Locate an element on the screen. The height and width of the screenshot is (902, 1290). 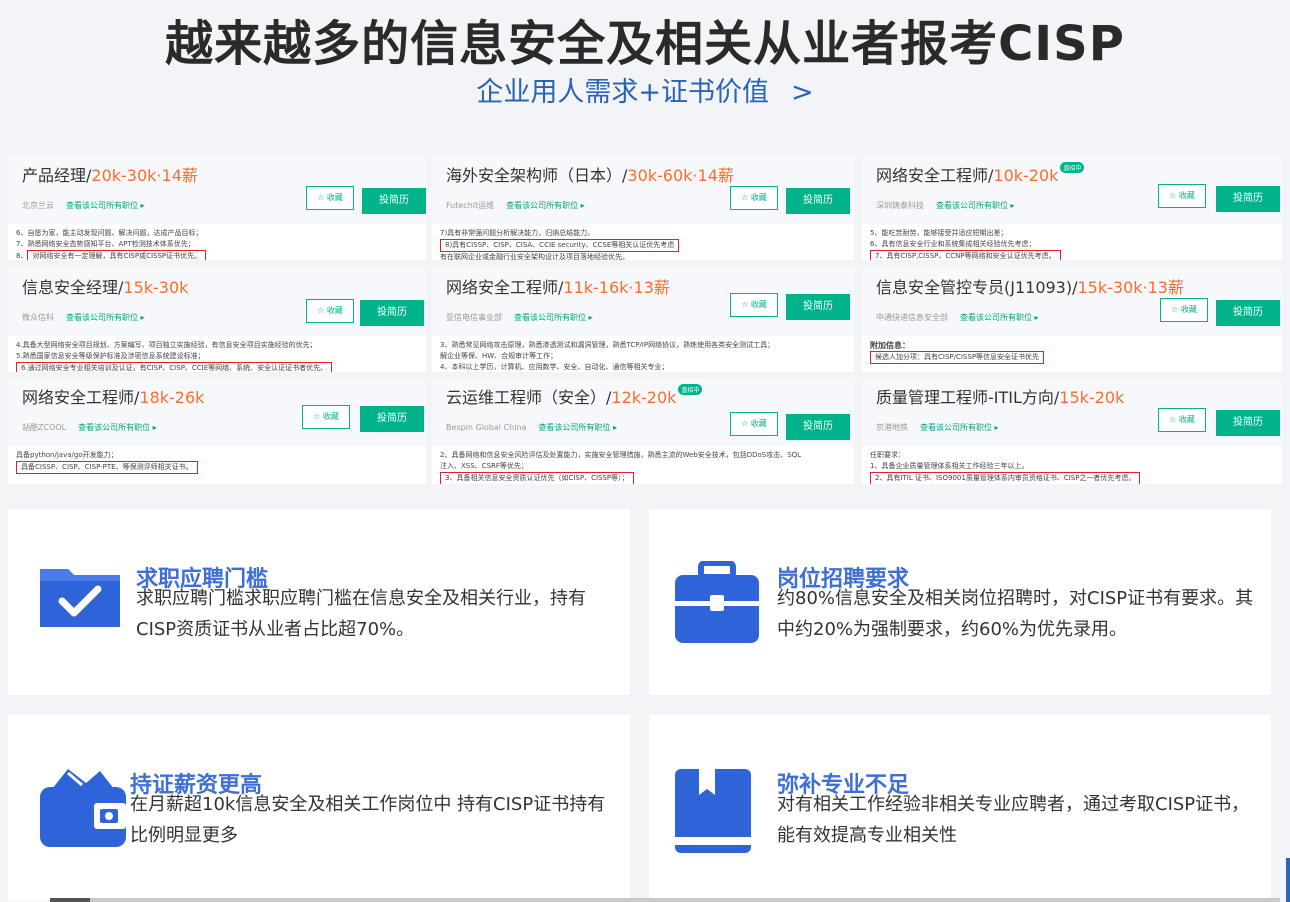
job-salary: 30k-60k·14薪 is located at coordinates (680, 175).